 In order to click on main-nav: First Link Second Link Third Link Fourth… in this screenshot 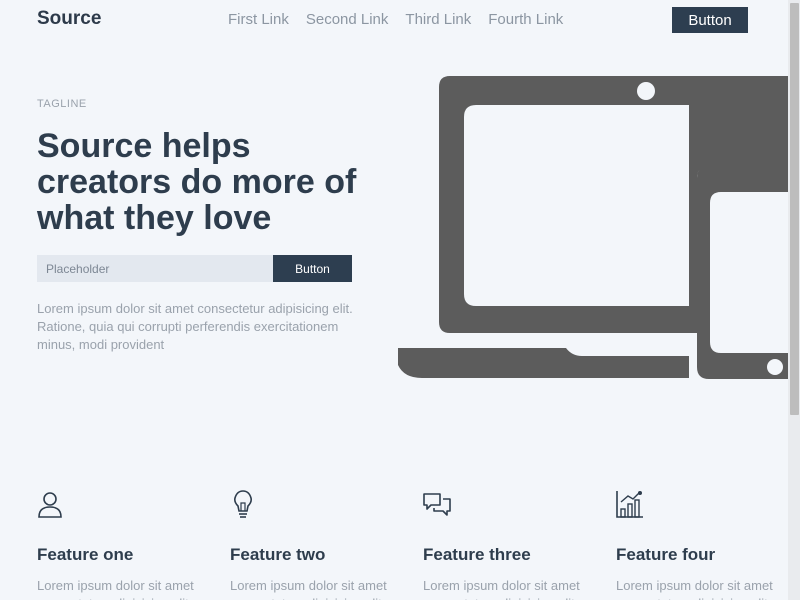, I will do `click(404, 19)`.